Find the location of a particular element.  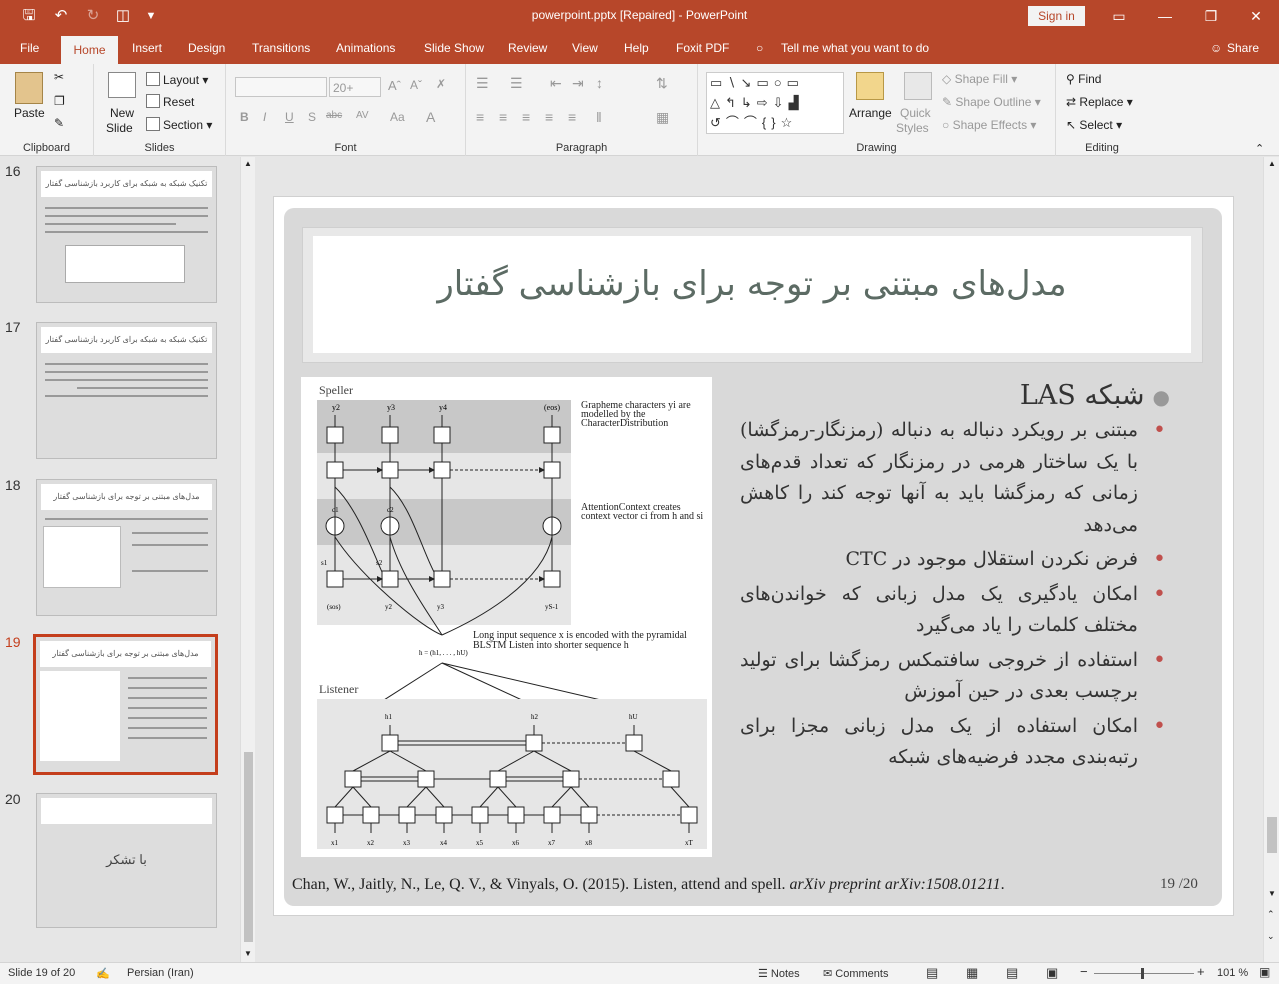

justify-icon: ≡ is located at coordinates (549, 117).